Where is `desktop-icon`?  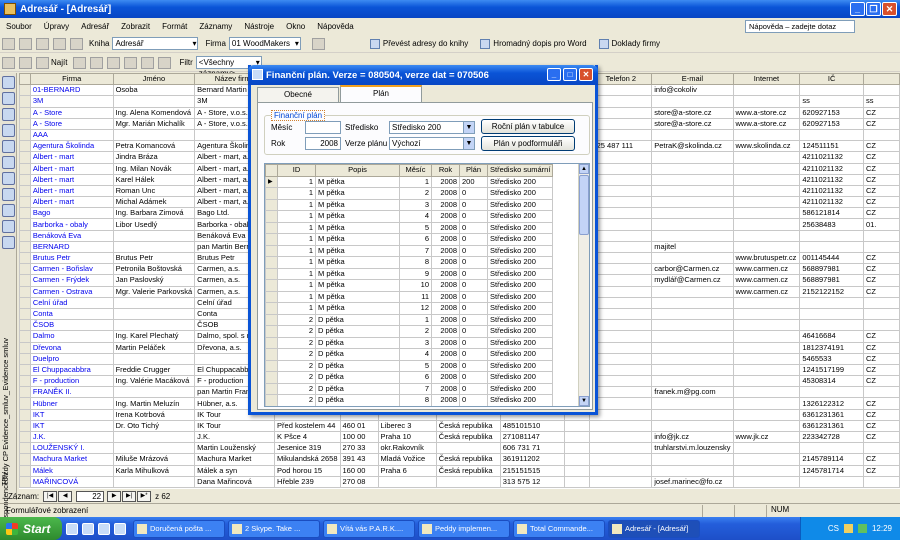 desktop-icon is located at coordinates (104, 528).